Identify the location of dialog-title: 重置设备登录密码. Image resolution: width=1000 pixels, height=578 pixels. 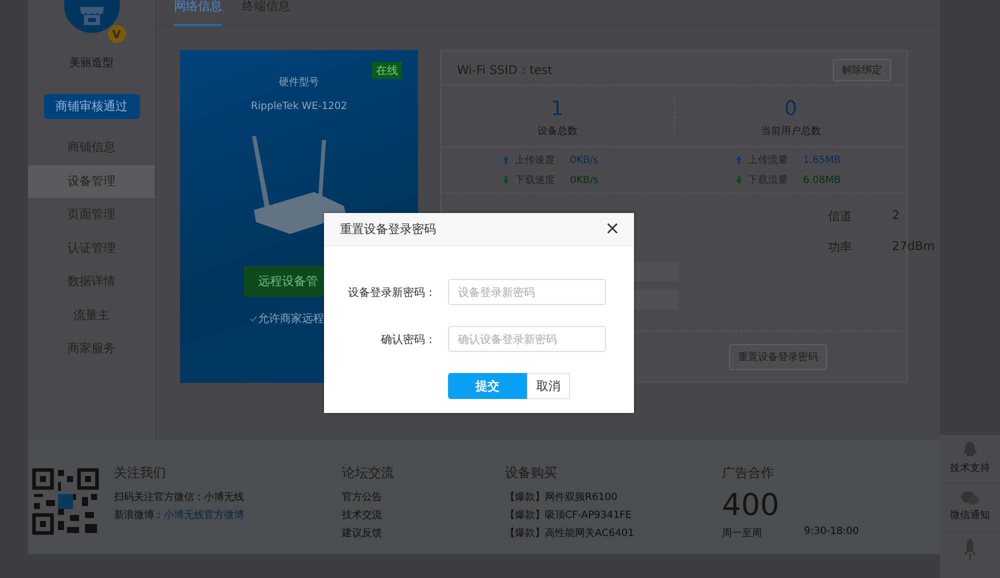
(388, 229).